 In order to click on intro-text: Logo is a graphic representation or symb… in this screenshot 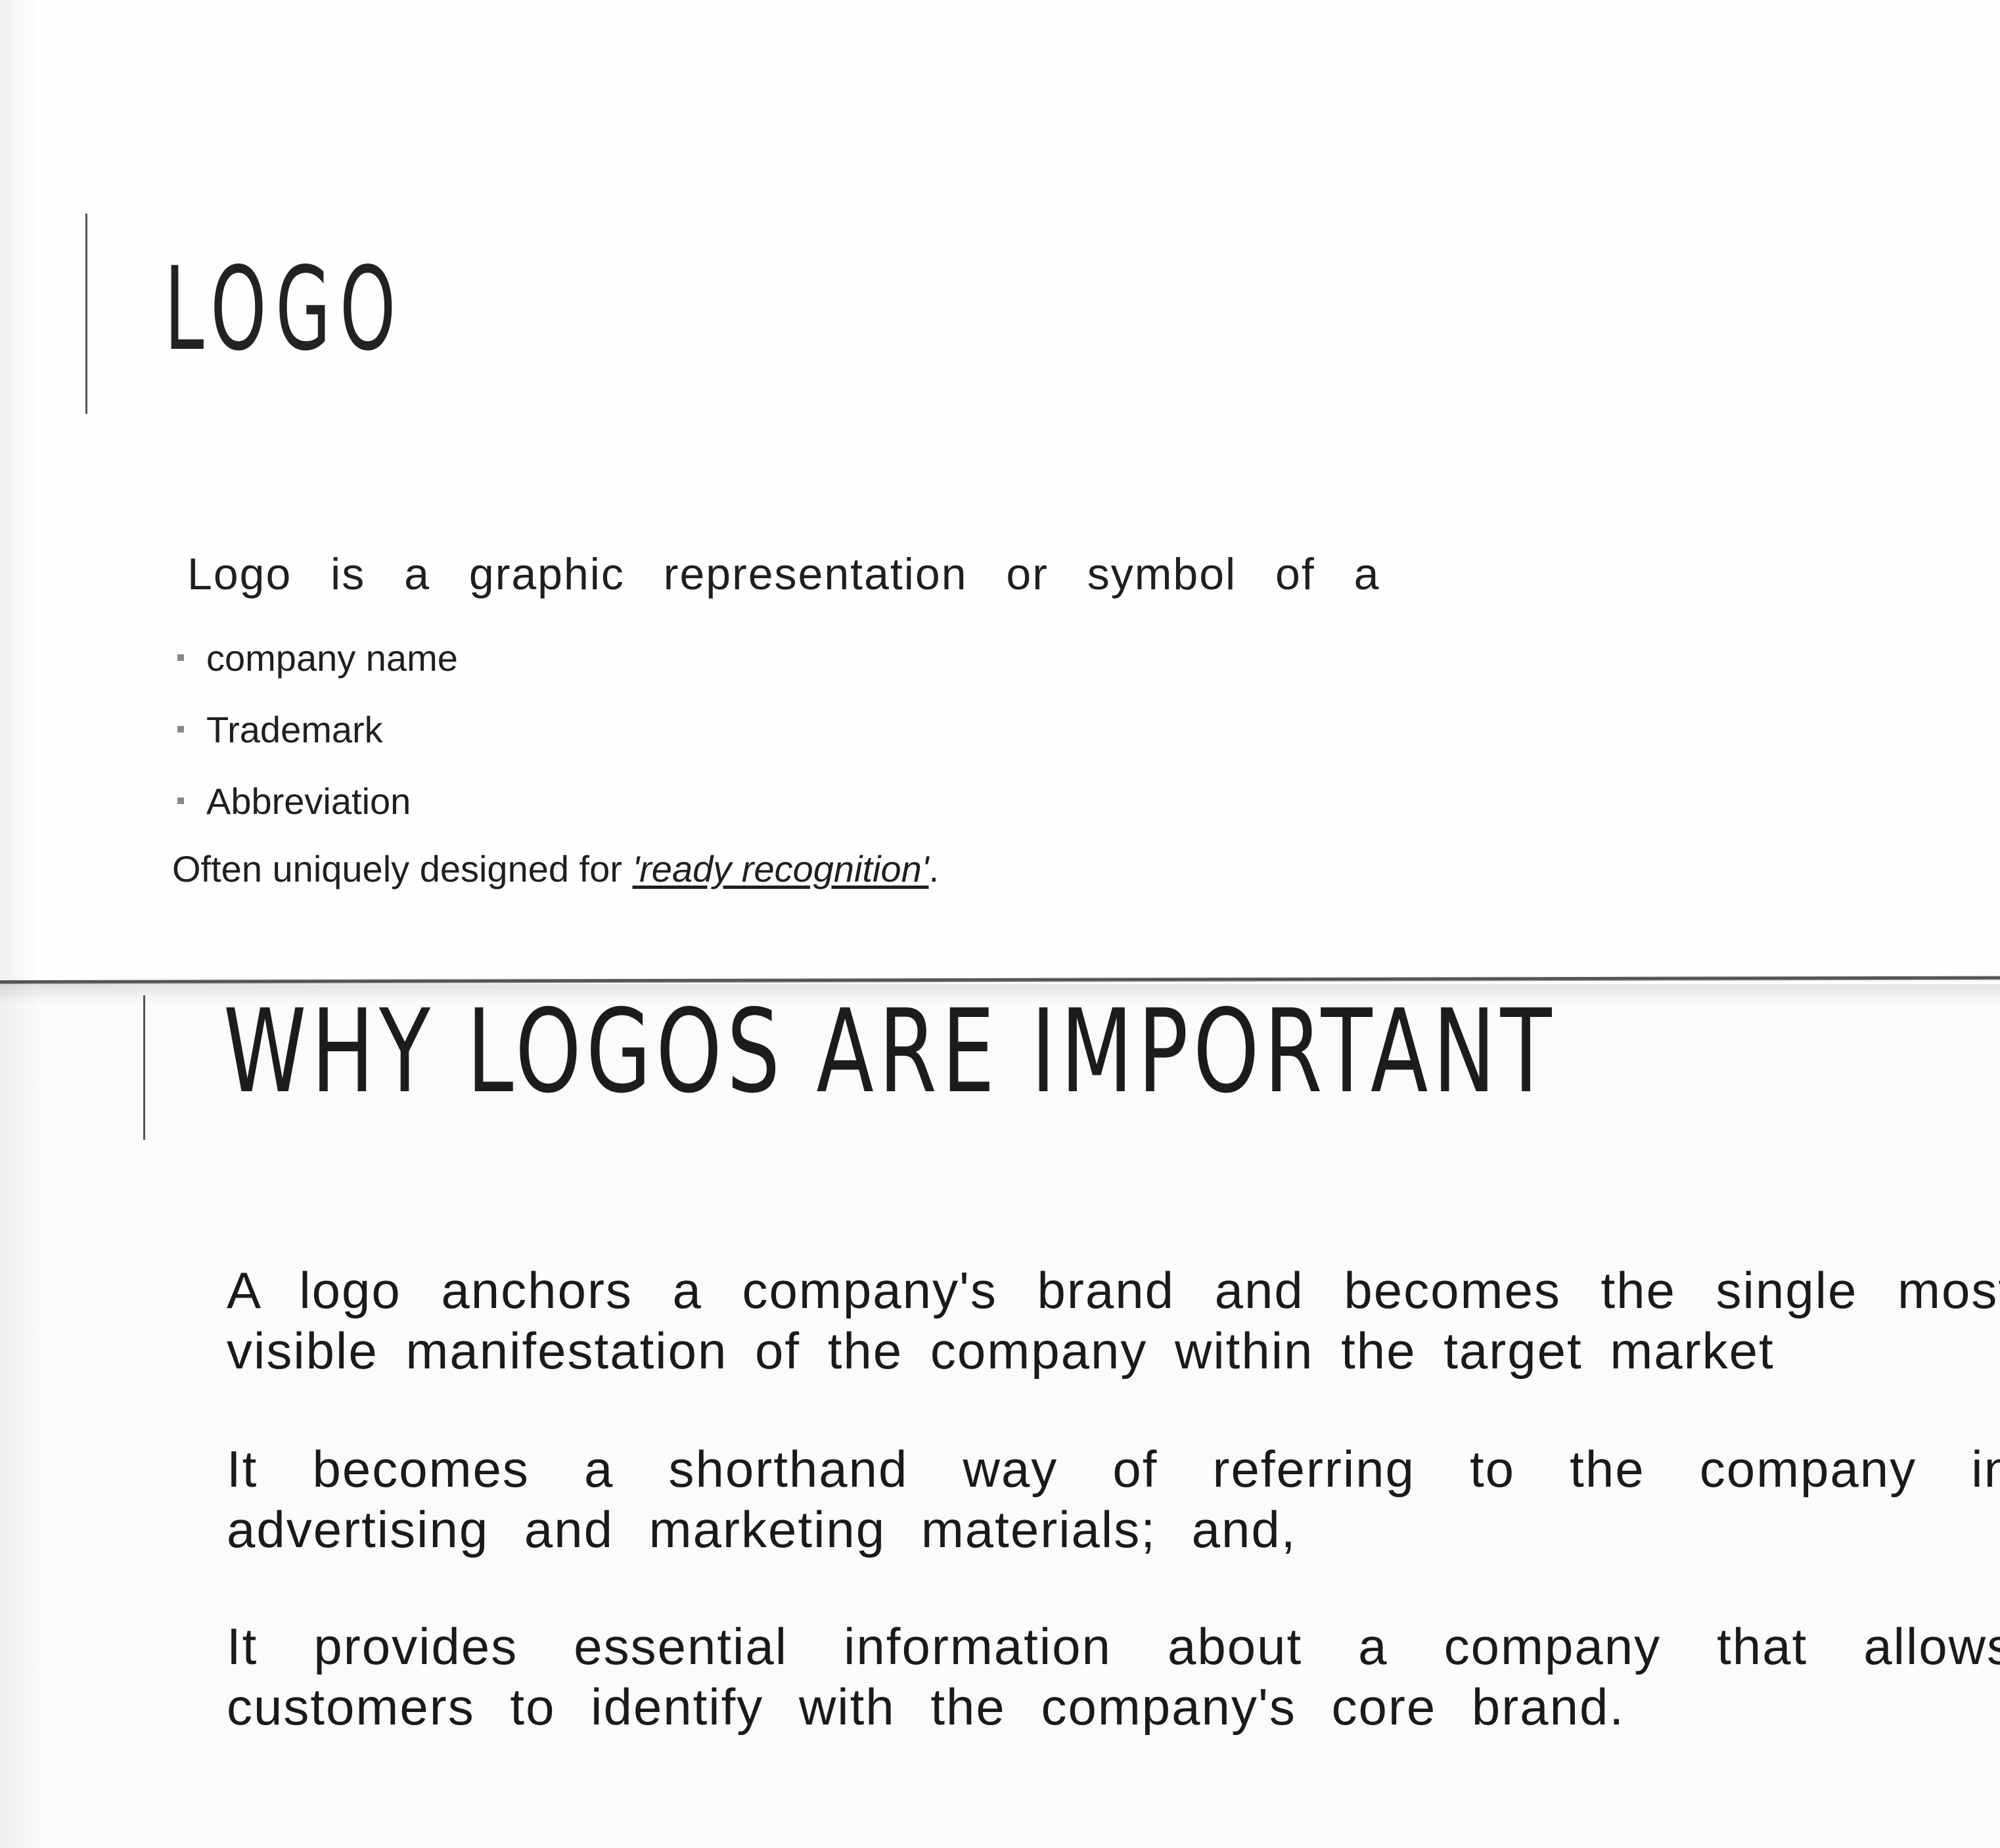, I will do `click(783, 574)`.